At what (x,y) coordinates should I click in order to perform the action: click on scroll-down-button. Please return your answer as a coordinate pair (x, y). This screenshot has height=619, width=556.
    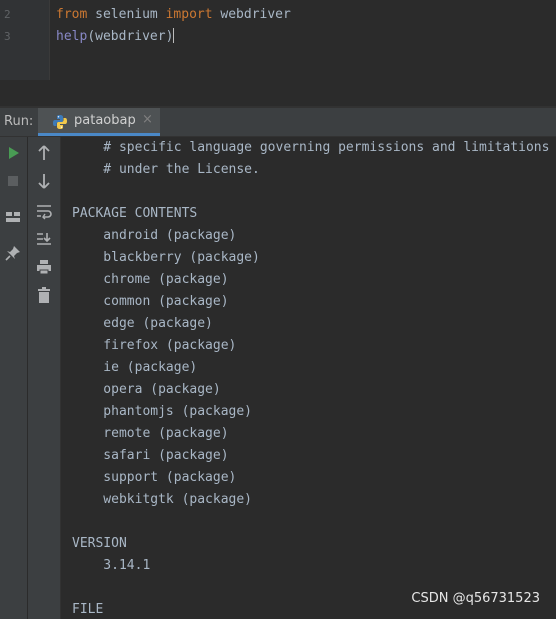
    Looking at the image, I should click on (44, 181).